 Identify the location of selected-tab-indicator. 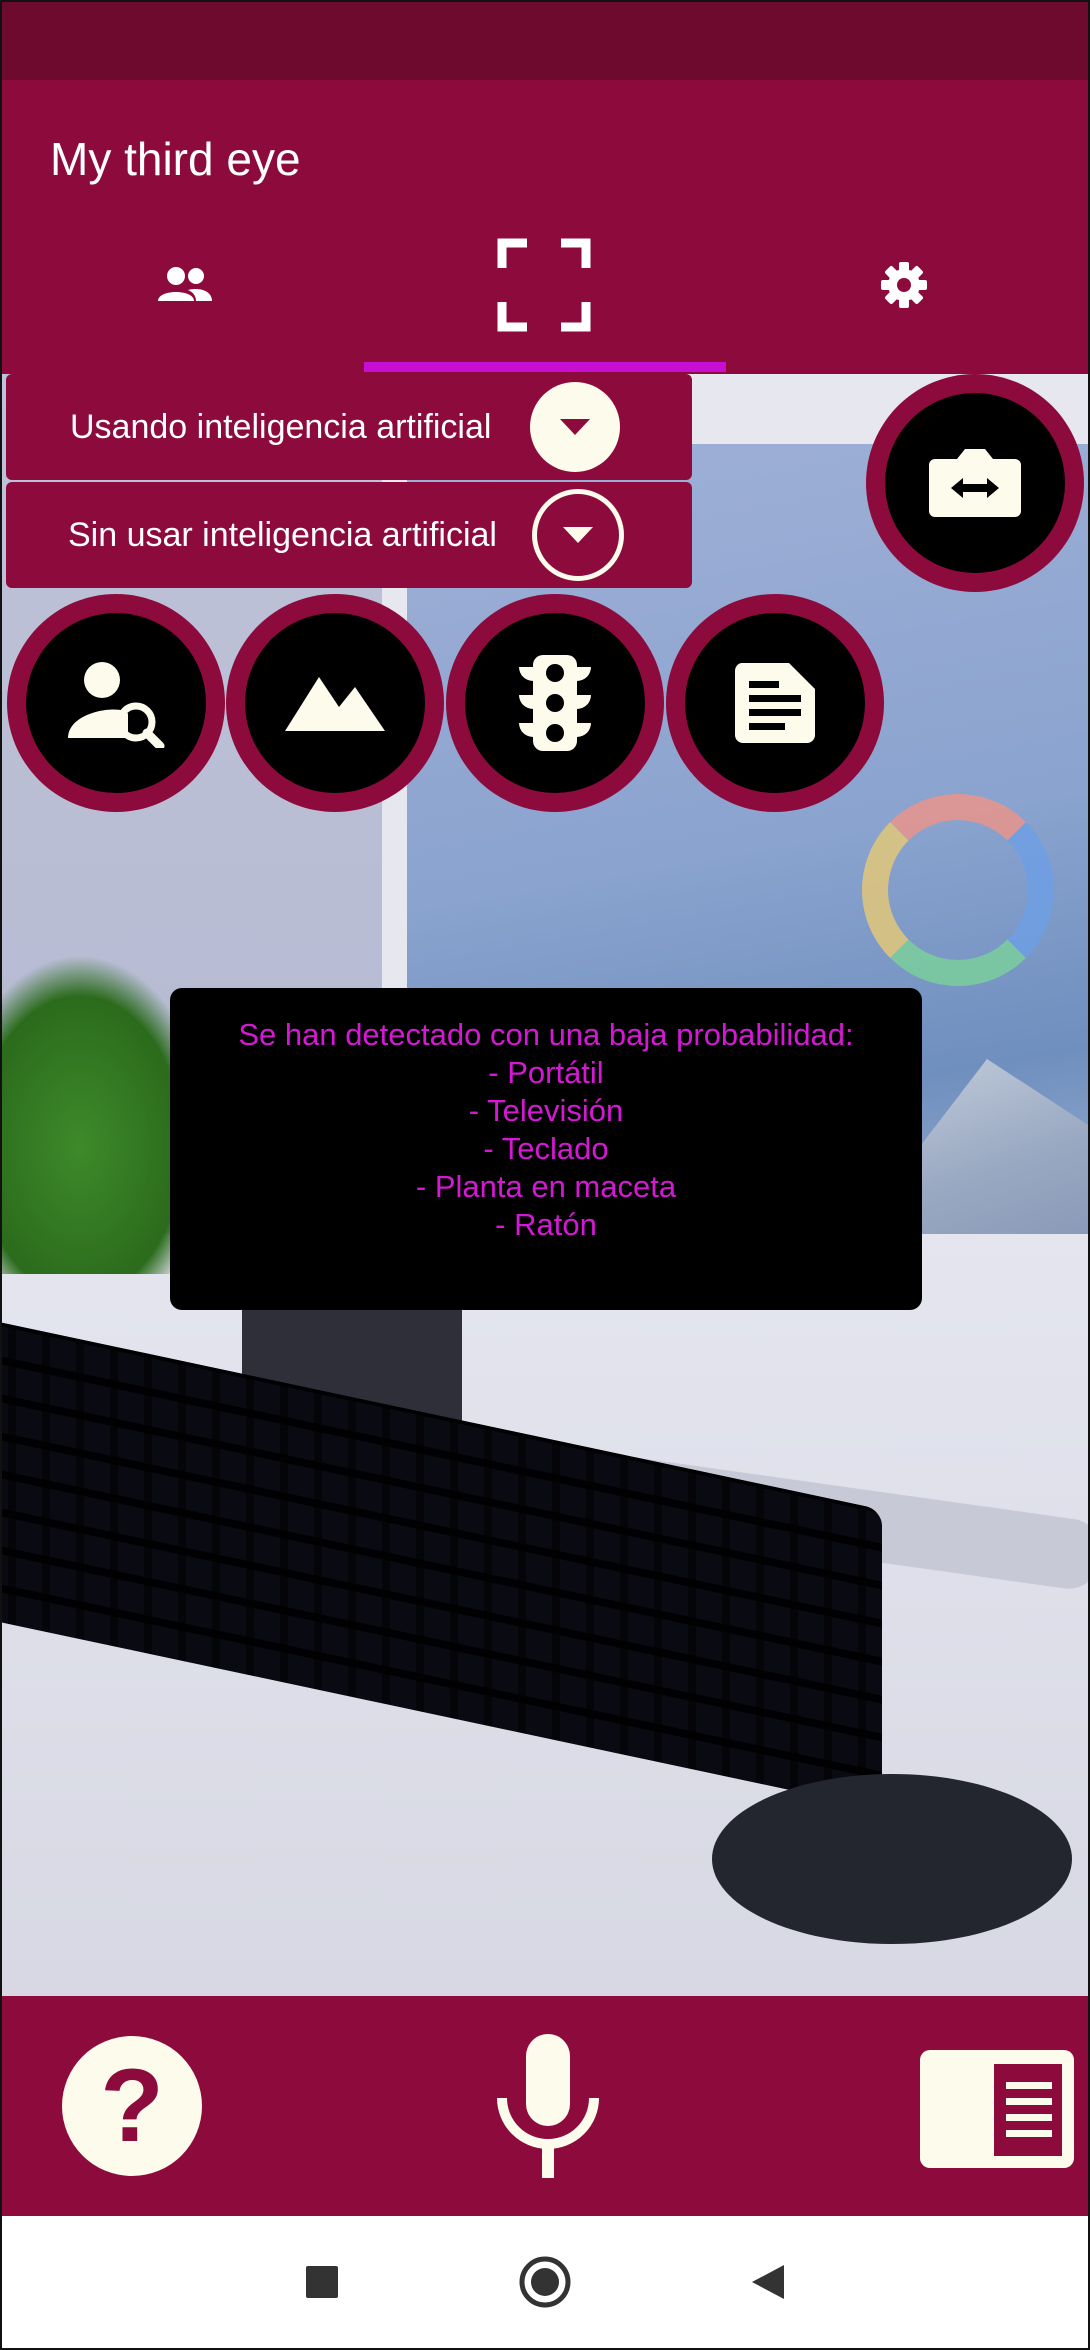
(545, 367).